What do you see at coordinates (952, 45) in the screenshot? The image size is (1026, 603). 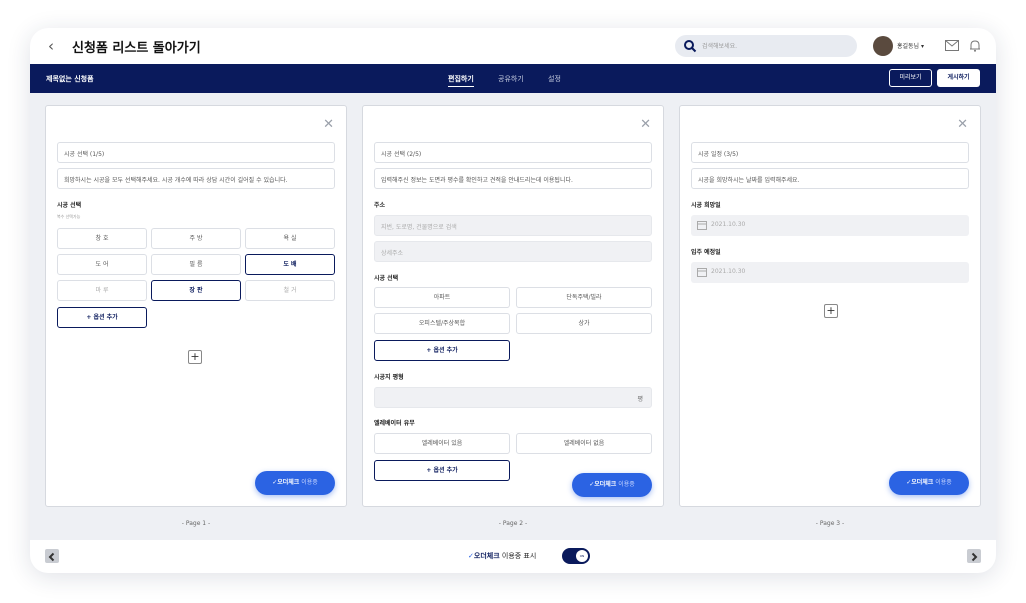 I see `mail-icon` at bounding box center [952, 45].